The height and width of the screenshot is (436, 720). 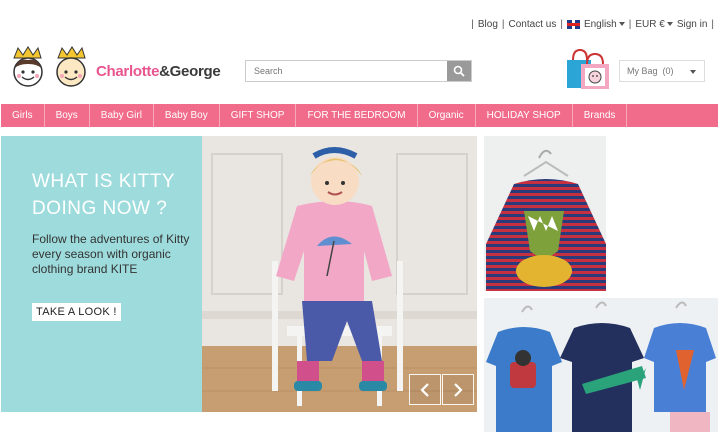 I want to click on site-logo: Charlotte&George, so click(x=114, y=67).